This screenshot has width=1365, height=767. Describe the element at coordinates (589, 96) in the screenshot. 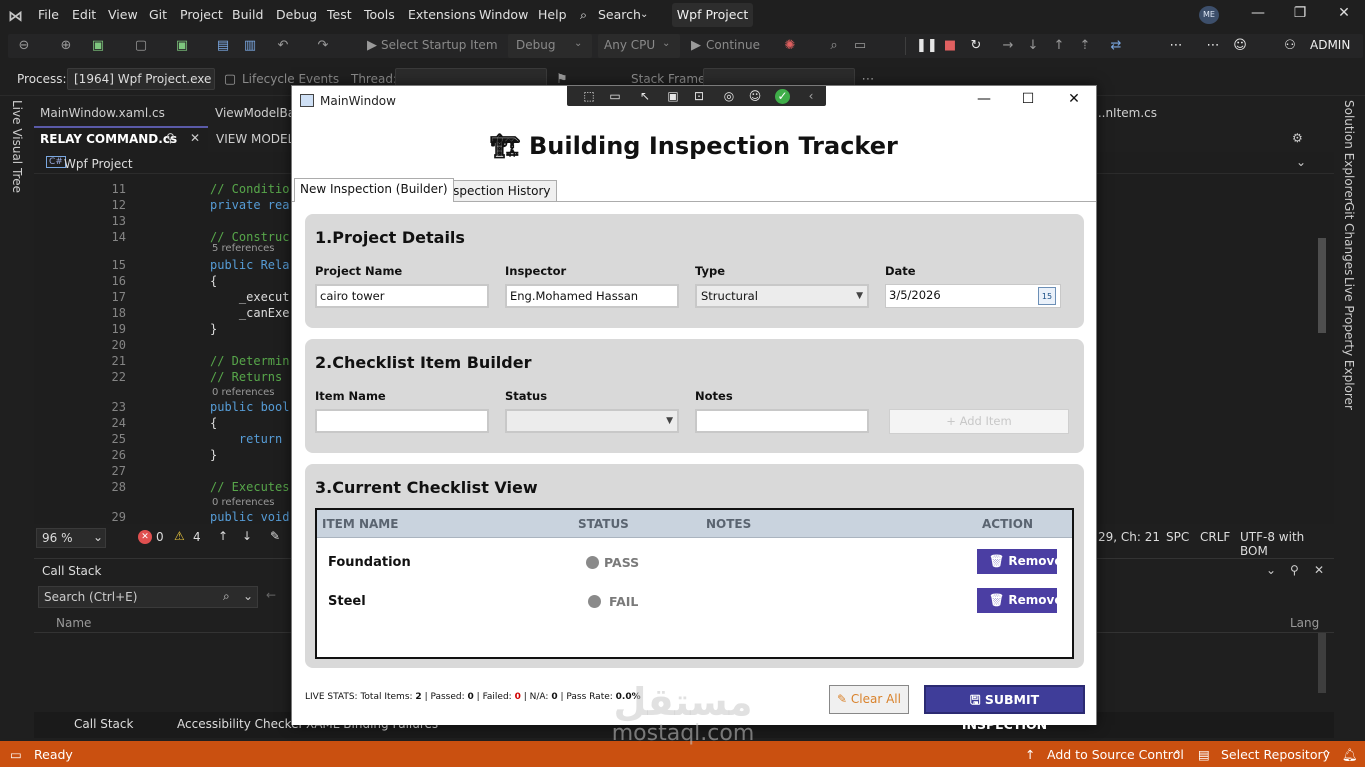

I see `select-element-icon: ⬚` at that location.